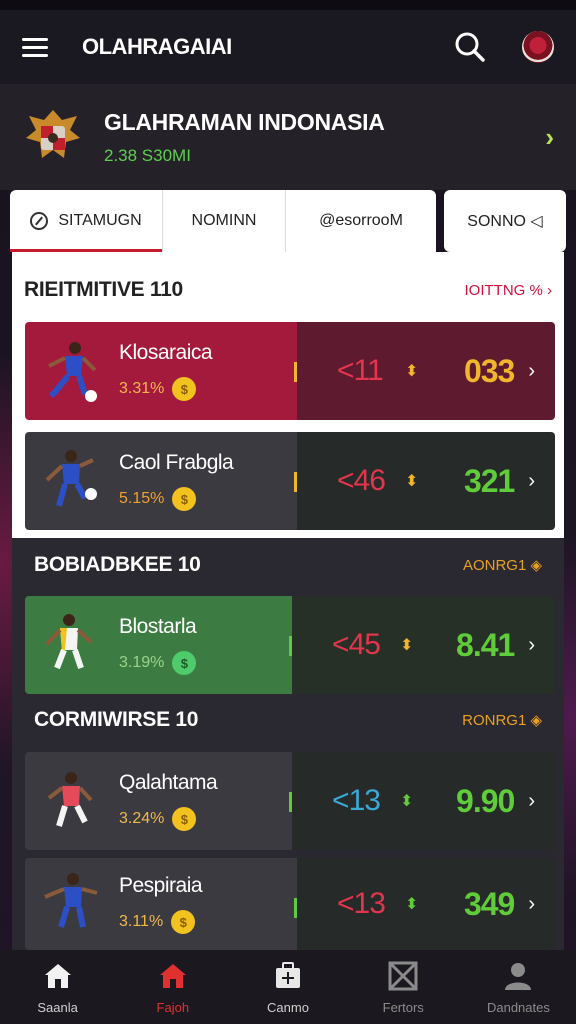 This screenshot has width=576, height=1024. I want to click on nav-label: Saanla, so click(57, 1007).